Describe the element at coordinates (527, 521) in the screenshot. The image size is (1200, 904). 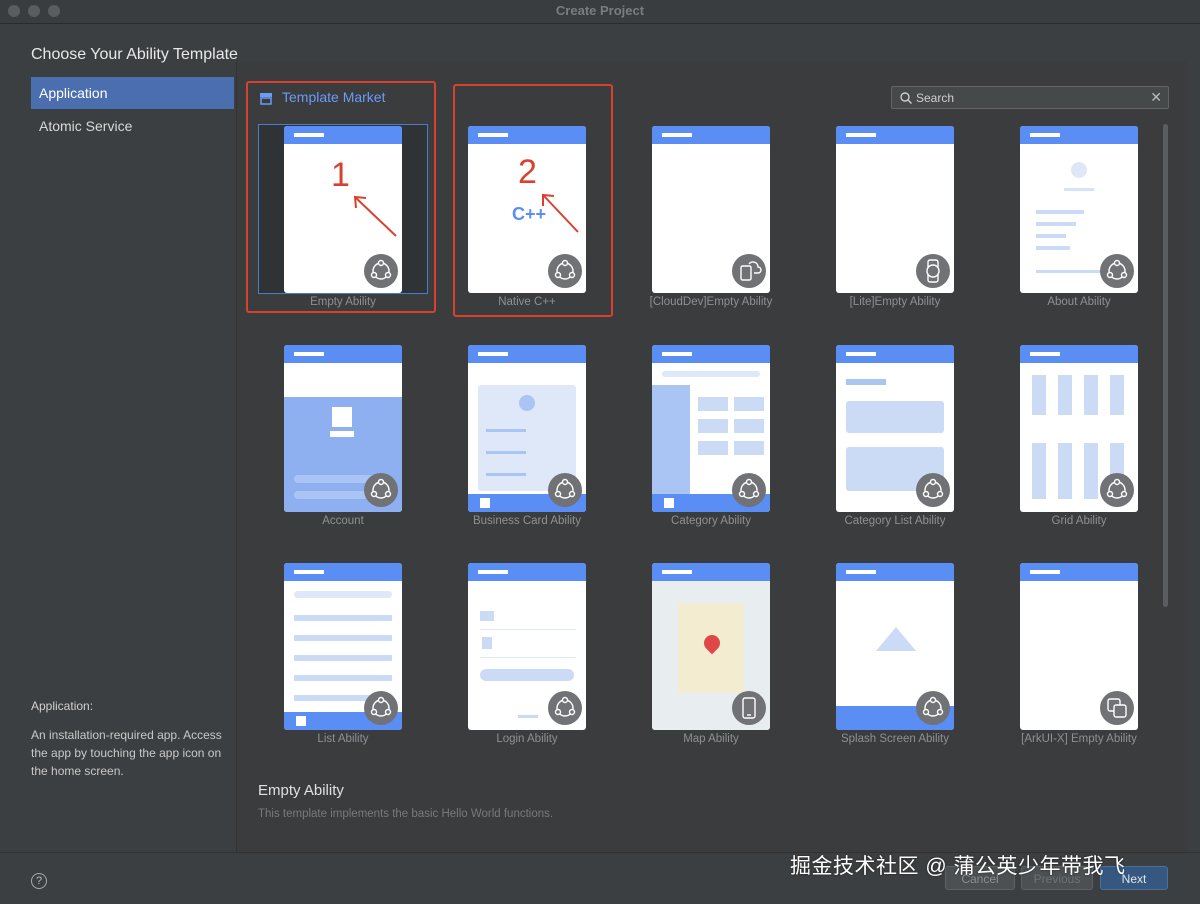
I see `template-label: Business Card Ability` at that location.